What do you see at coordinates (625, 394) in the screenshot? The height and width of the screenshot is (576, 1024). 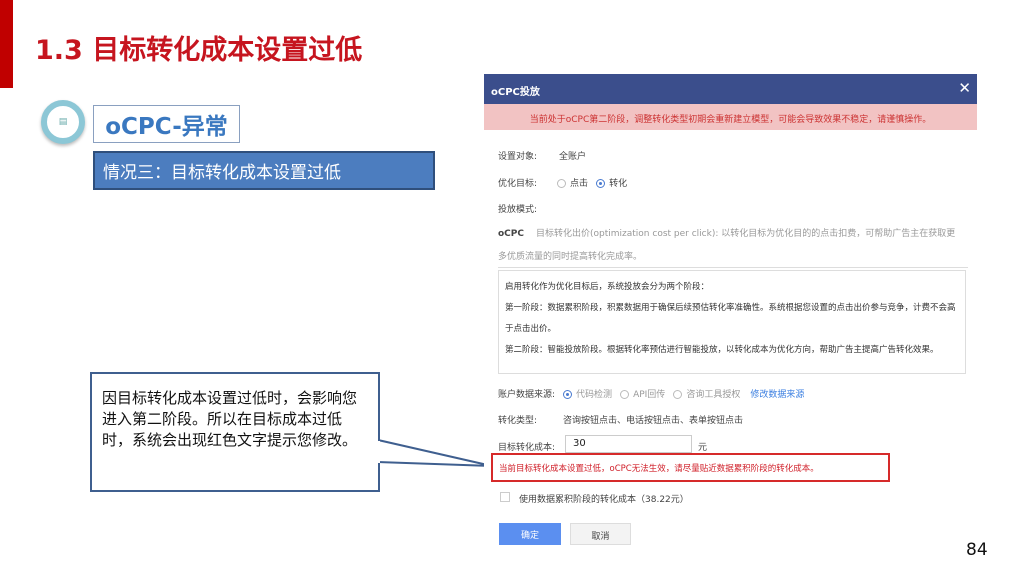 I see `radio-api` at bounding box center [625, 394].